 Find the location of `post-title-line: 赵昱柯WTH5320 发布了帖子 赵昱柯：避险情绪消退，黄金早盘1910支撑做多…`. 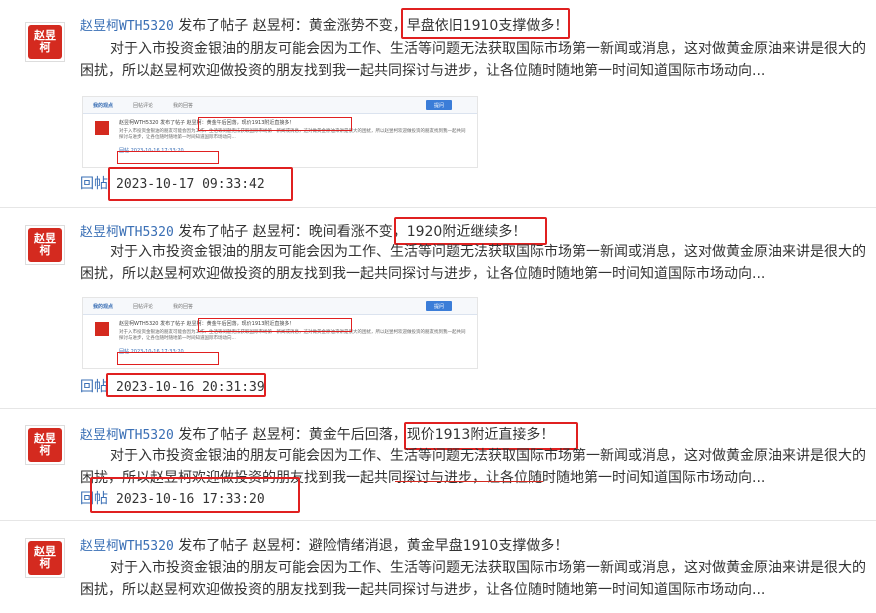

post-title-line: 赵昱柯WTH5320 发布了帖子 赵昱柯：避险情绪消退，黄金早盘1910支撑做多… is located at coordinates (324, 545).